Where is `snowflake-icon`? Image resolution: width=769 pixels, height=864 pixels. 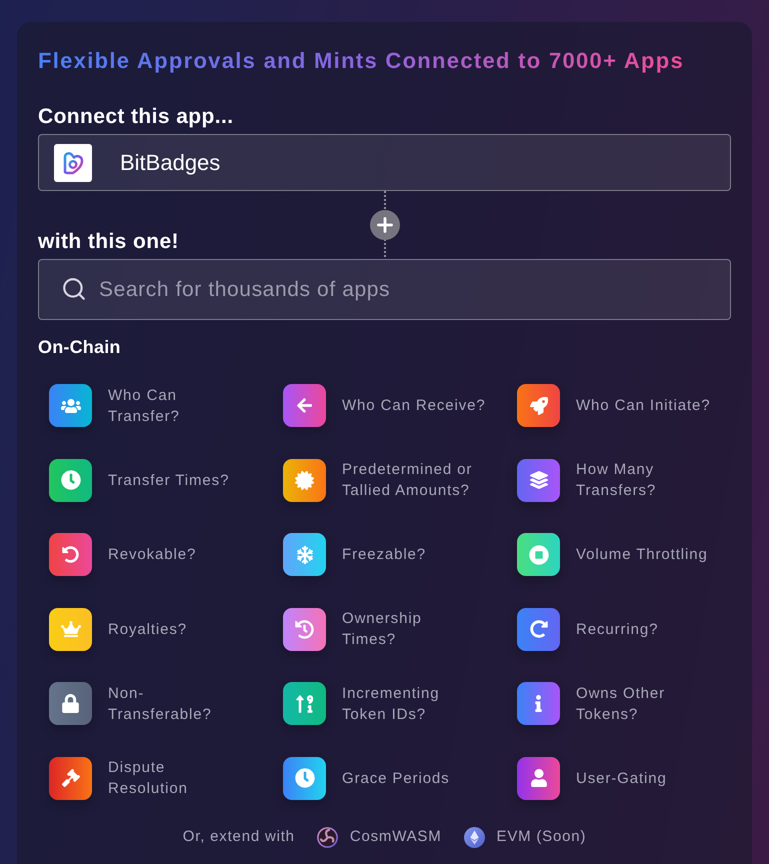
snowflake-icon is located at coordinates (304, 554).